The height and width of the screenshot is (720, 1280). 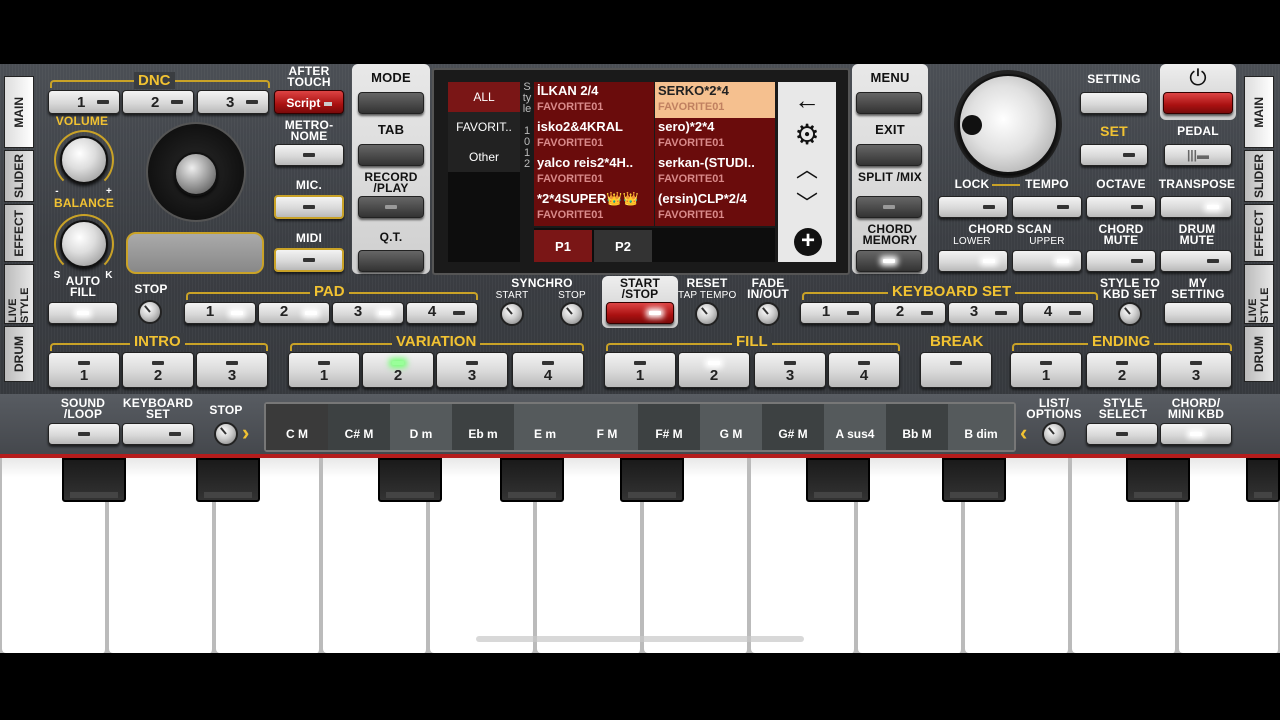 I want to click on chord-pad: F# M, so click(x=669, y=427).